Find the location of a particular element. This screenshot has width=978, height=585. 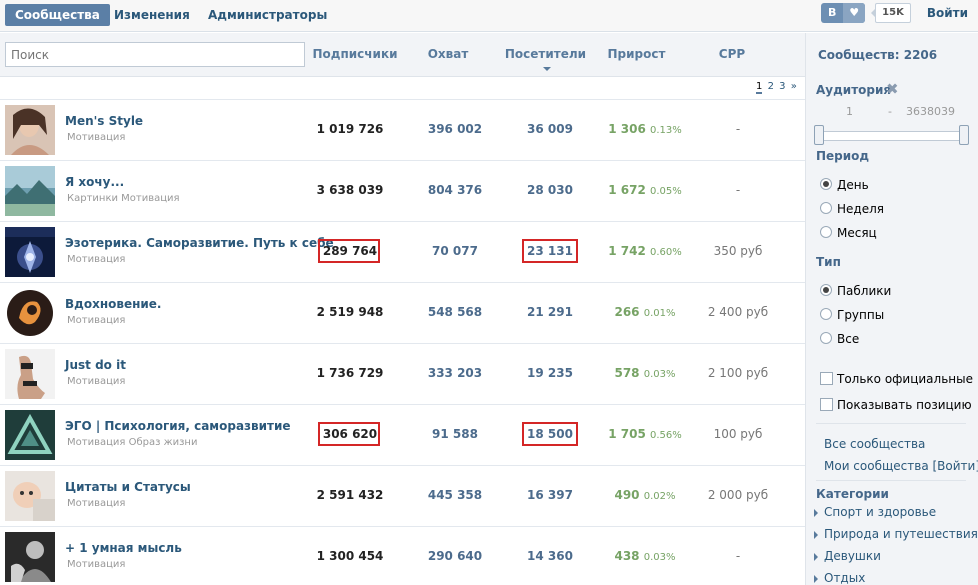

column-reach: Охват is located at coordinates (448, 54).